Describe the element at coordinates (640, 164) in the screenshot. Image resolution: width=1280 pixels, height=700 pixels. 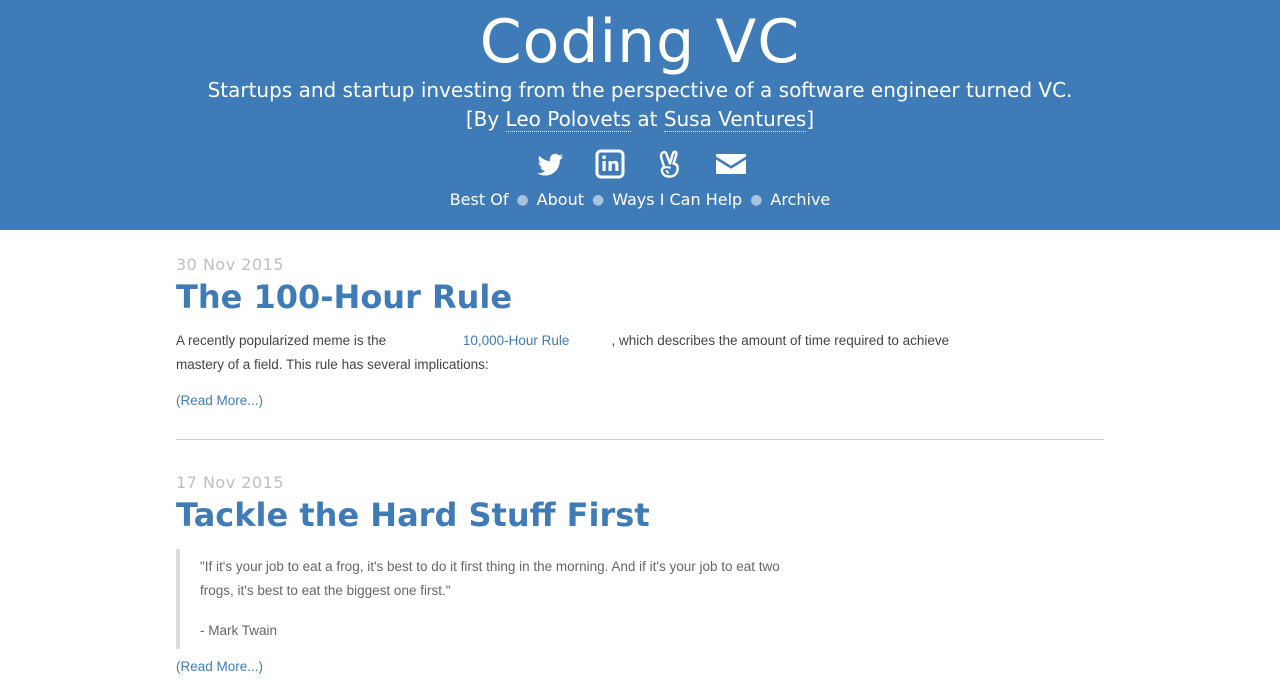
I see `social-links` at that location.